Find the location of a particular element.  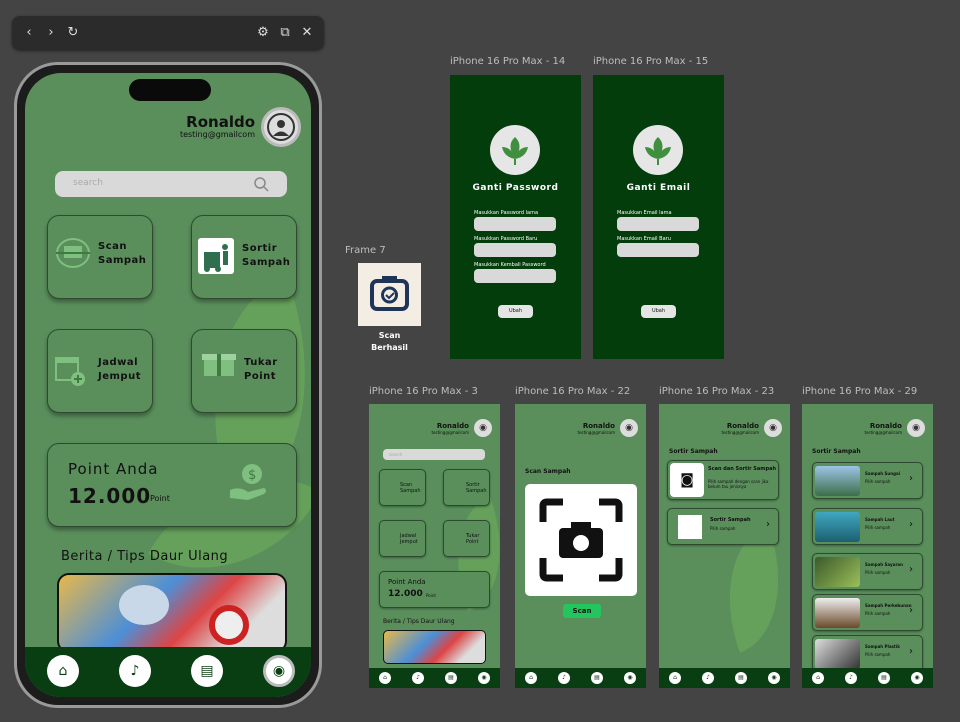

frame-scan-berhasil is located at coordinates (389, 294).